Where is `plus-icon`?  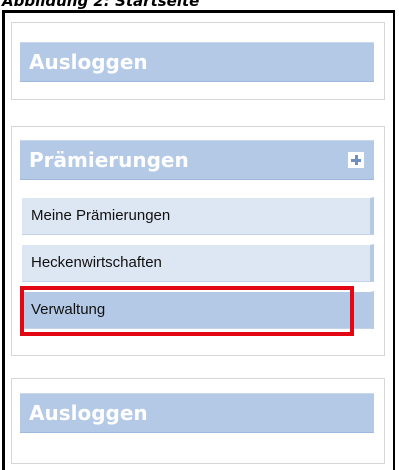
plus-icon is located at coordinates (356, 160).